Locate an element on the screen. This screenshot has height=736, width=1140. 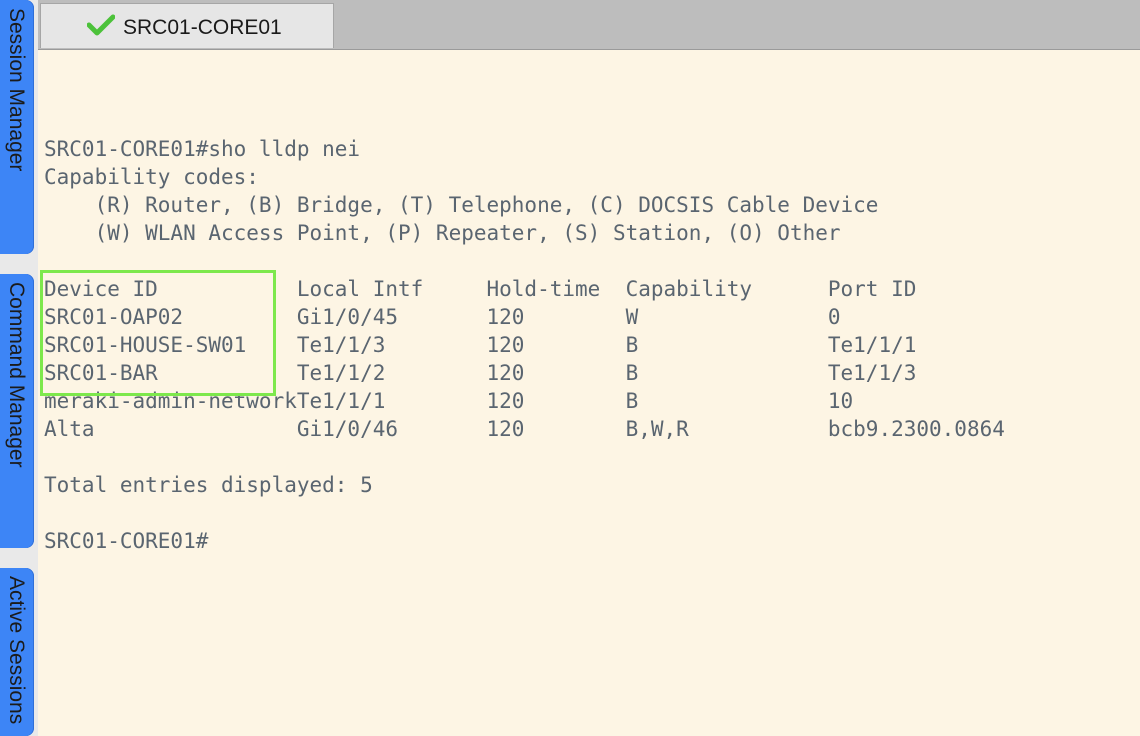
lldp-table-row: SRC01-BAR Te1/1/2 120 B Te1/1/3 is located at coordinates (480, 373).